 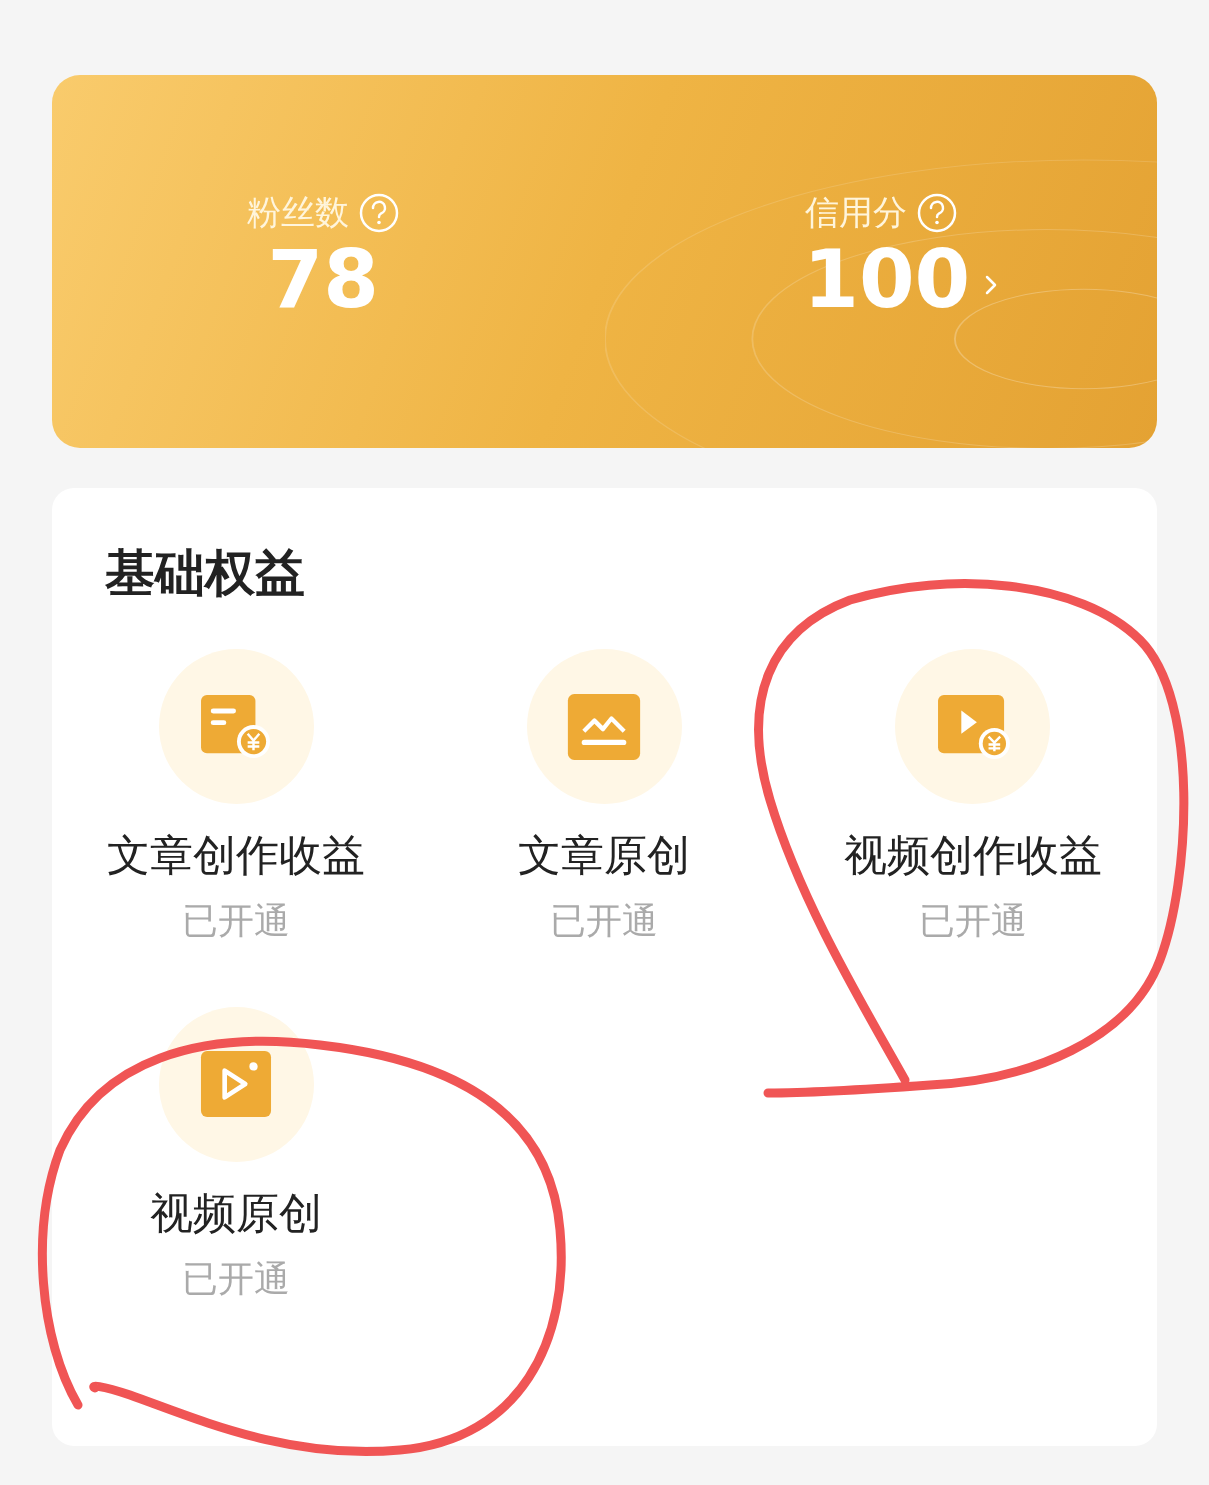 What do you see at coordinates (972, 855) in the screenshot?
I see `benefit-name: 视频创作收益` at bounding box center [972, 855].